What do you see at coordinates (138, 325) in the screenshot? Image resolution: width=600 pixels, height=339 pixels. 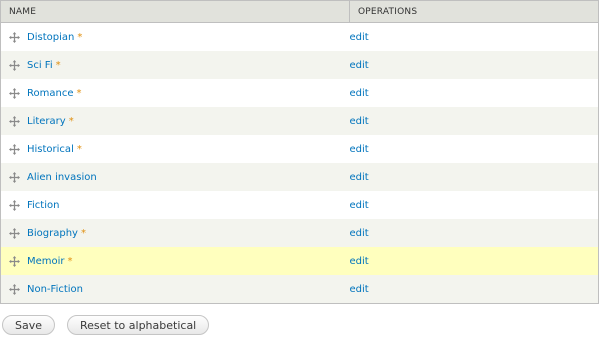 I see `reset-alphabetical-button: Reset to alphabetical` at bounding box center [138, 325].